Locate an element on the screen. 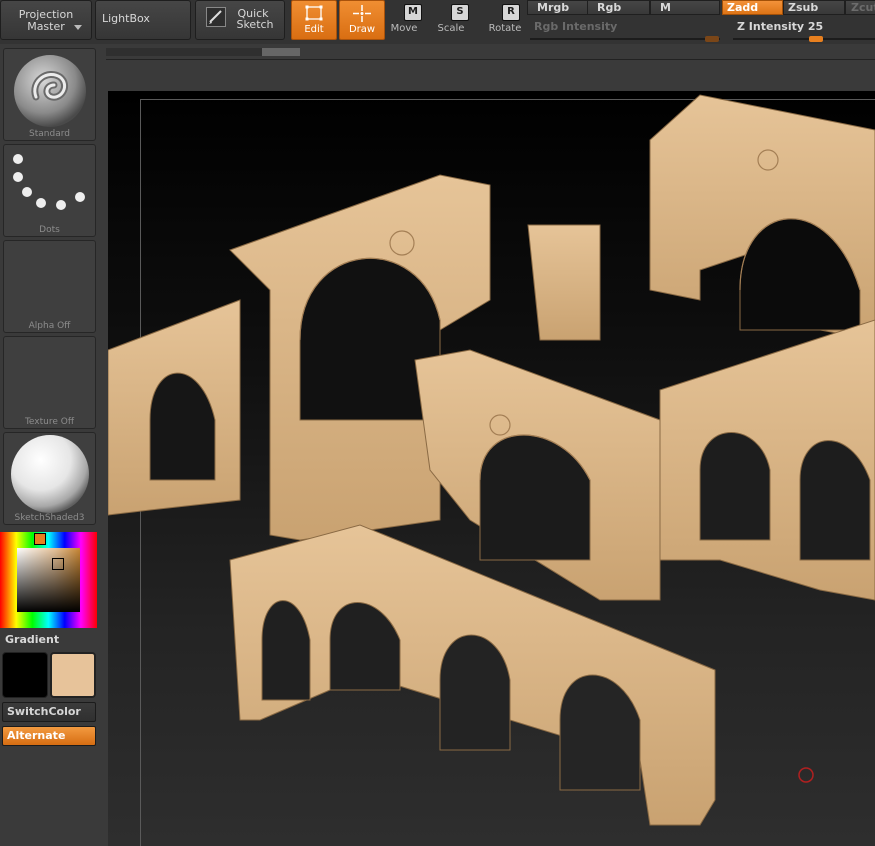  zcut-button: Zcut is located at coordinates (860, 7).